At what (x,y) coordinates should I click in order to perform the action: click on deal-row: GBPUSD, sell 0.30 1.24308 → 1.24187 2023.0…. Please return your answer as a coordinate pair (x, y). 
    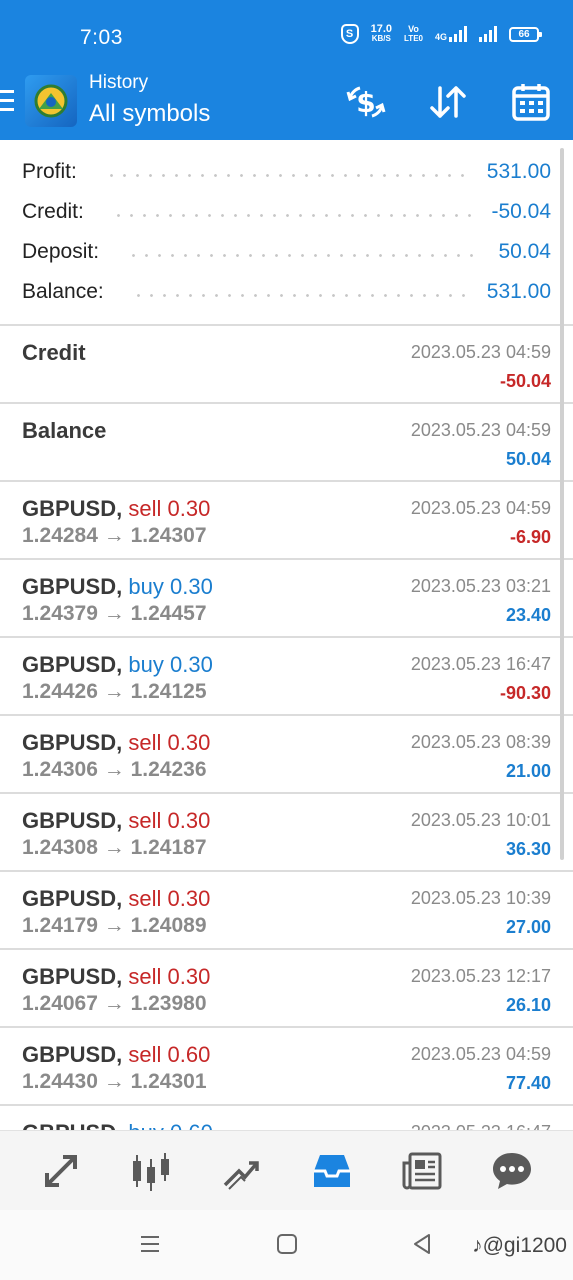
    Looking at the image, I should click on (286, 833).